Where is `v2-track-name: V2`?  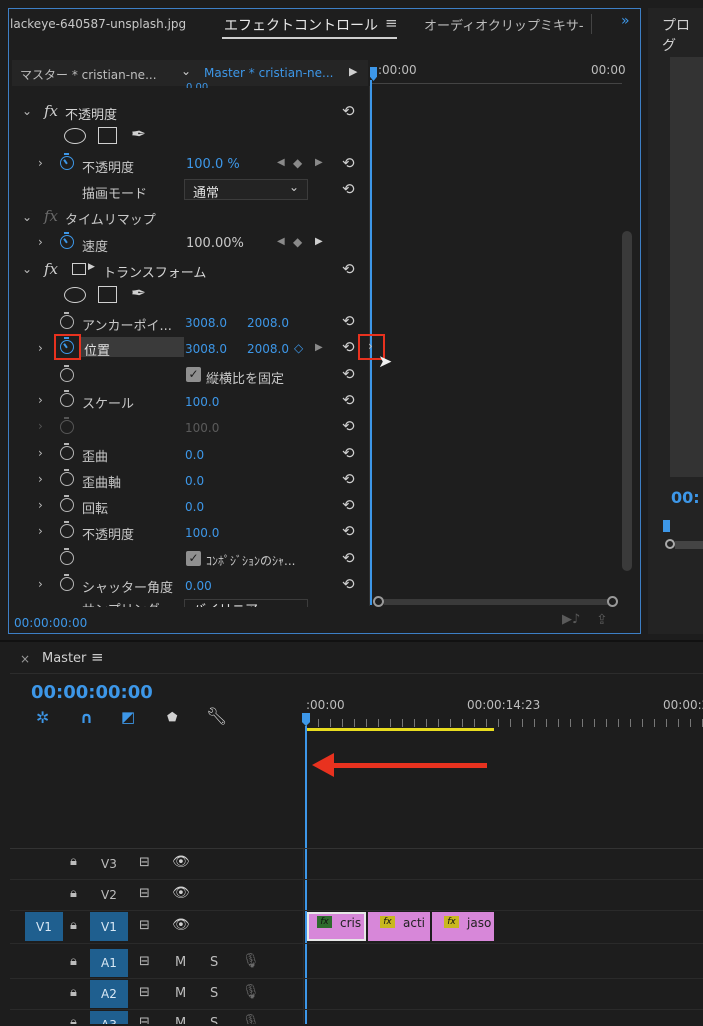 v2-track-name: V2 is located at coordinates (109, 895).